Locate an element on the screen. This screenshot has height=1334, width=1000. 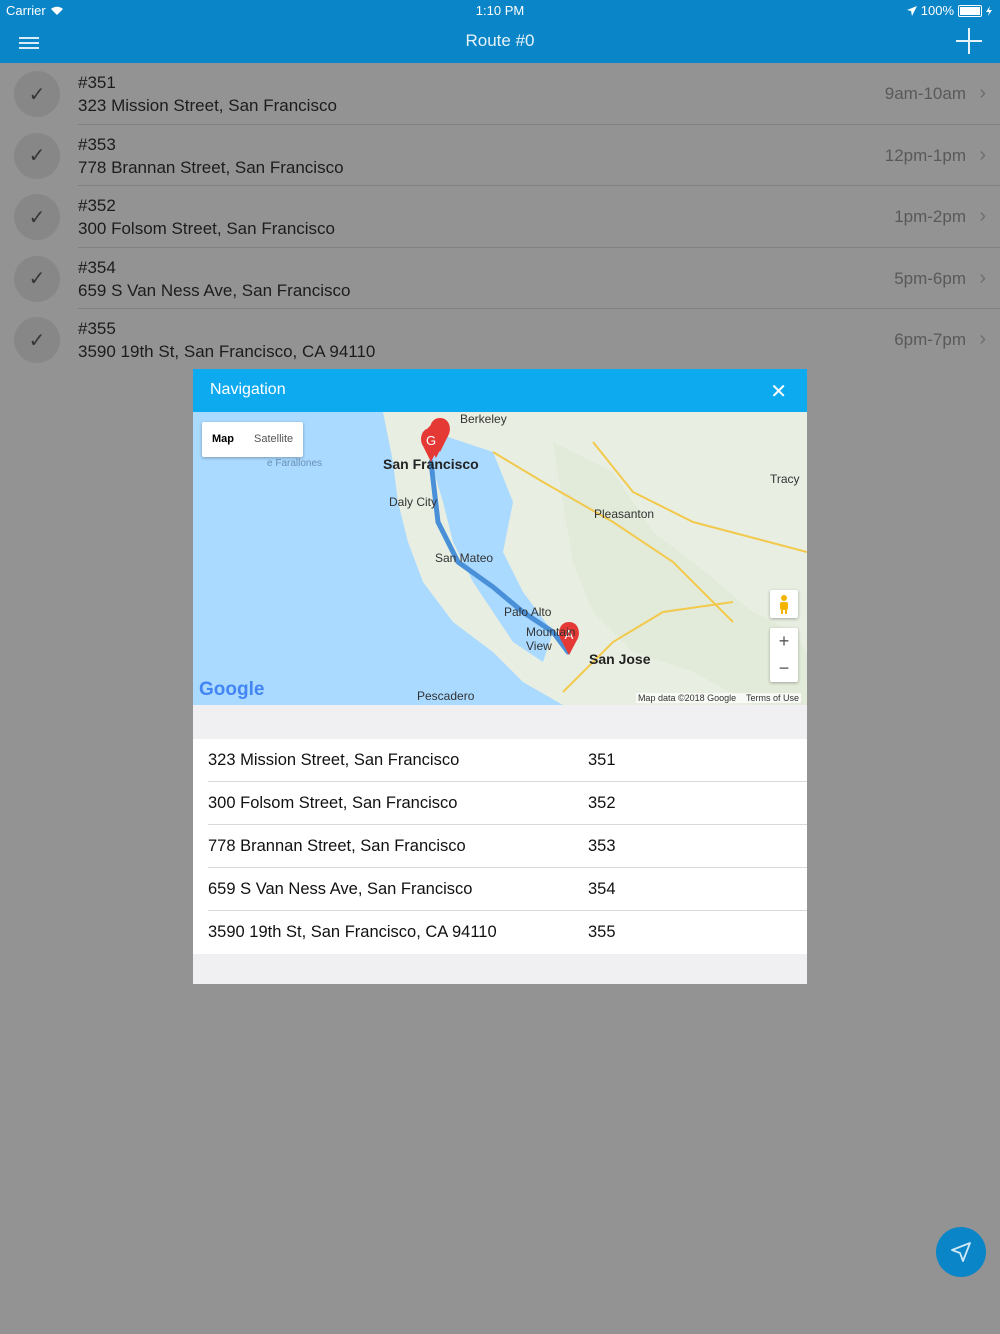
status-time: 1:10 PM is located at coordinates (500, 10).